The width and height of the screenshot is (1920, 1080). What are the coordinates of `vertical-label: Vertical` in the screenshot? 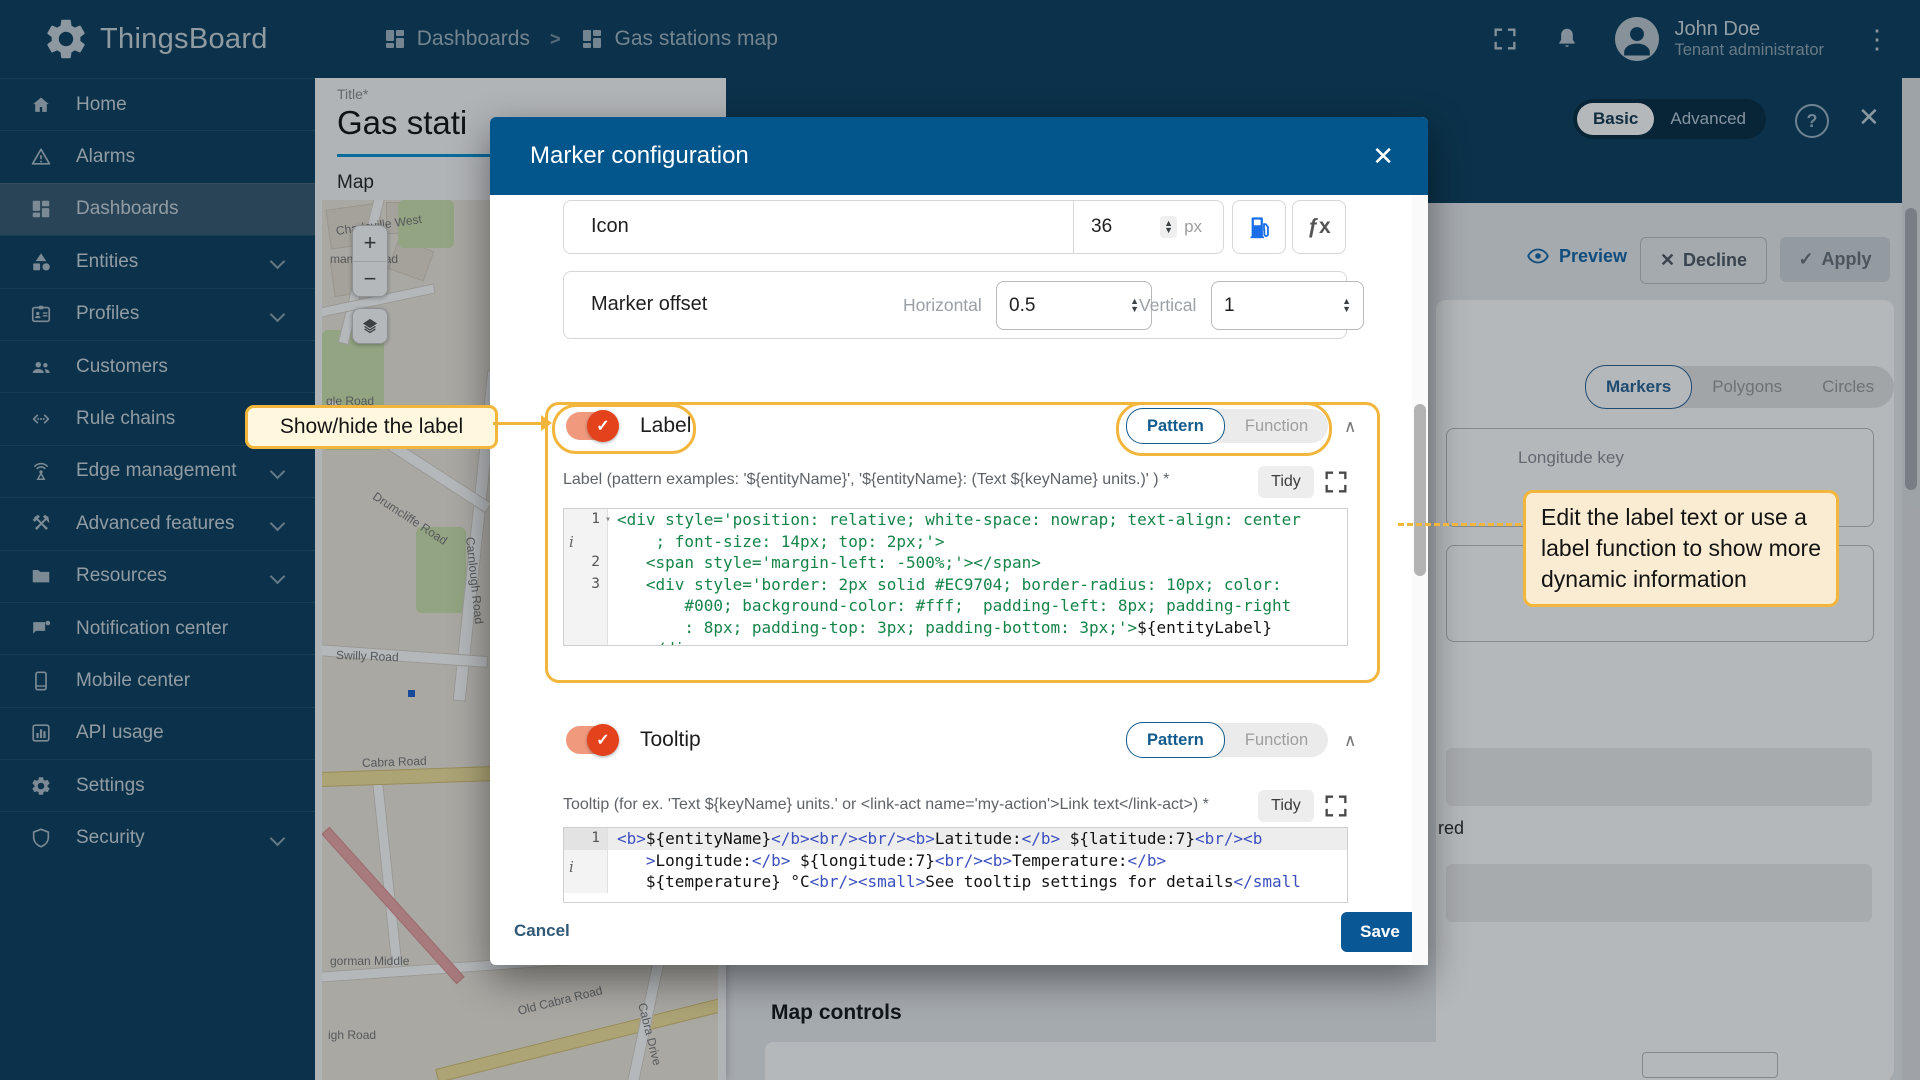 It's located at (1168, 305).